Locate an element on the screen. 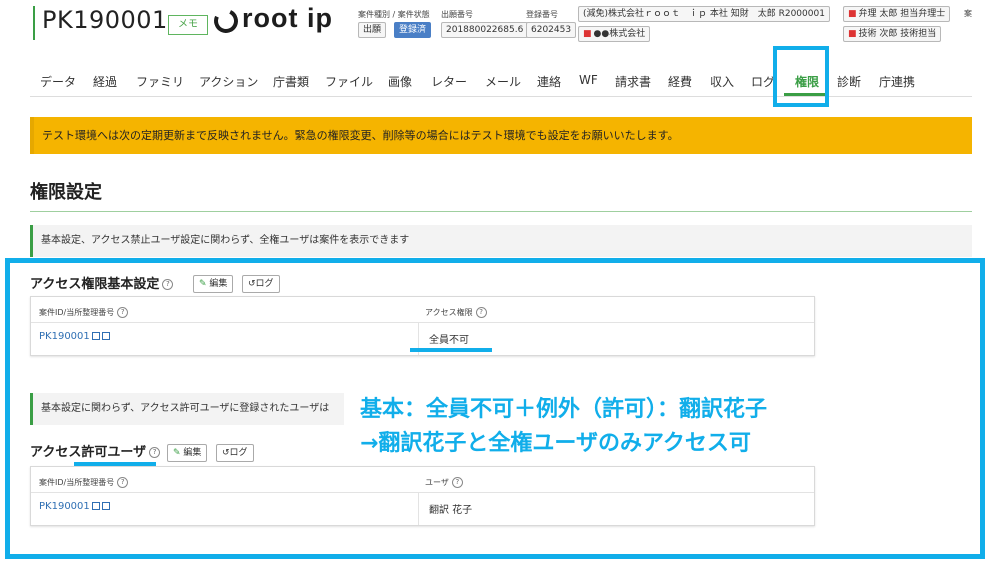 The height and width of the screenshot is (561, 986). case-status-chip: 登録済 is located at coordinates (413, 30).